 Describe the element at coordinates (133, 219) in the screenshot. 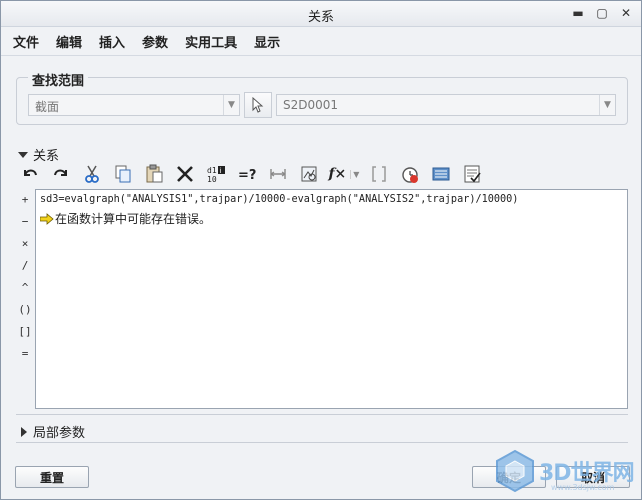

I see `error-message: 在函数计算中可能存在错误。` at that location.